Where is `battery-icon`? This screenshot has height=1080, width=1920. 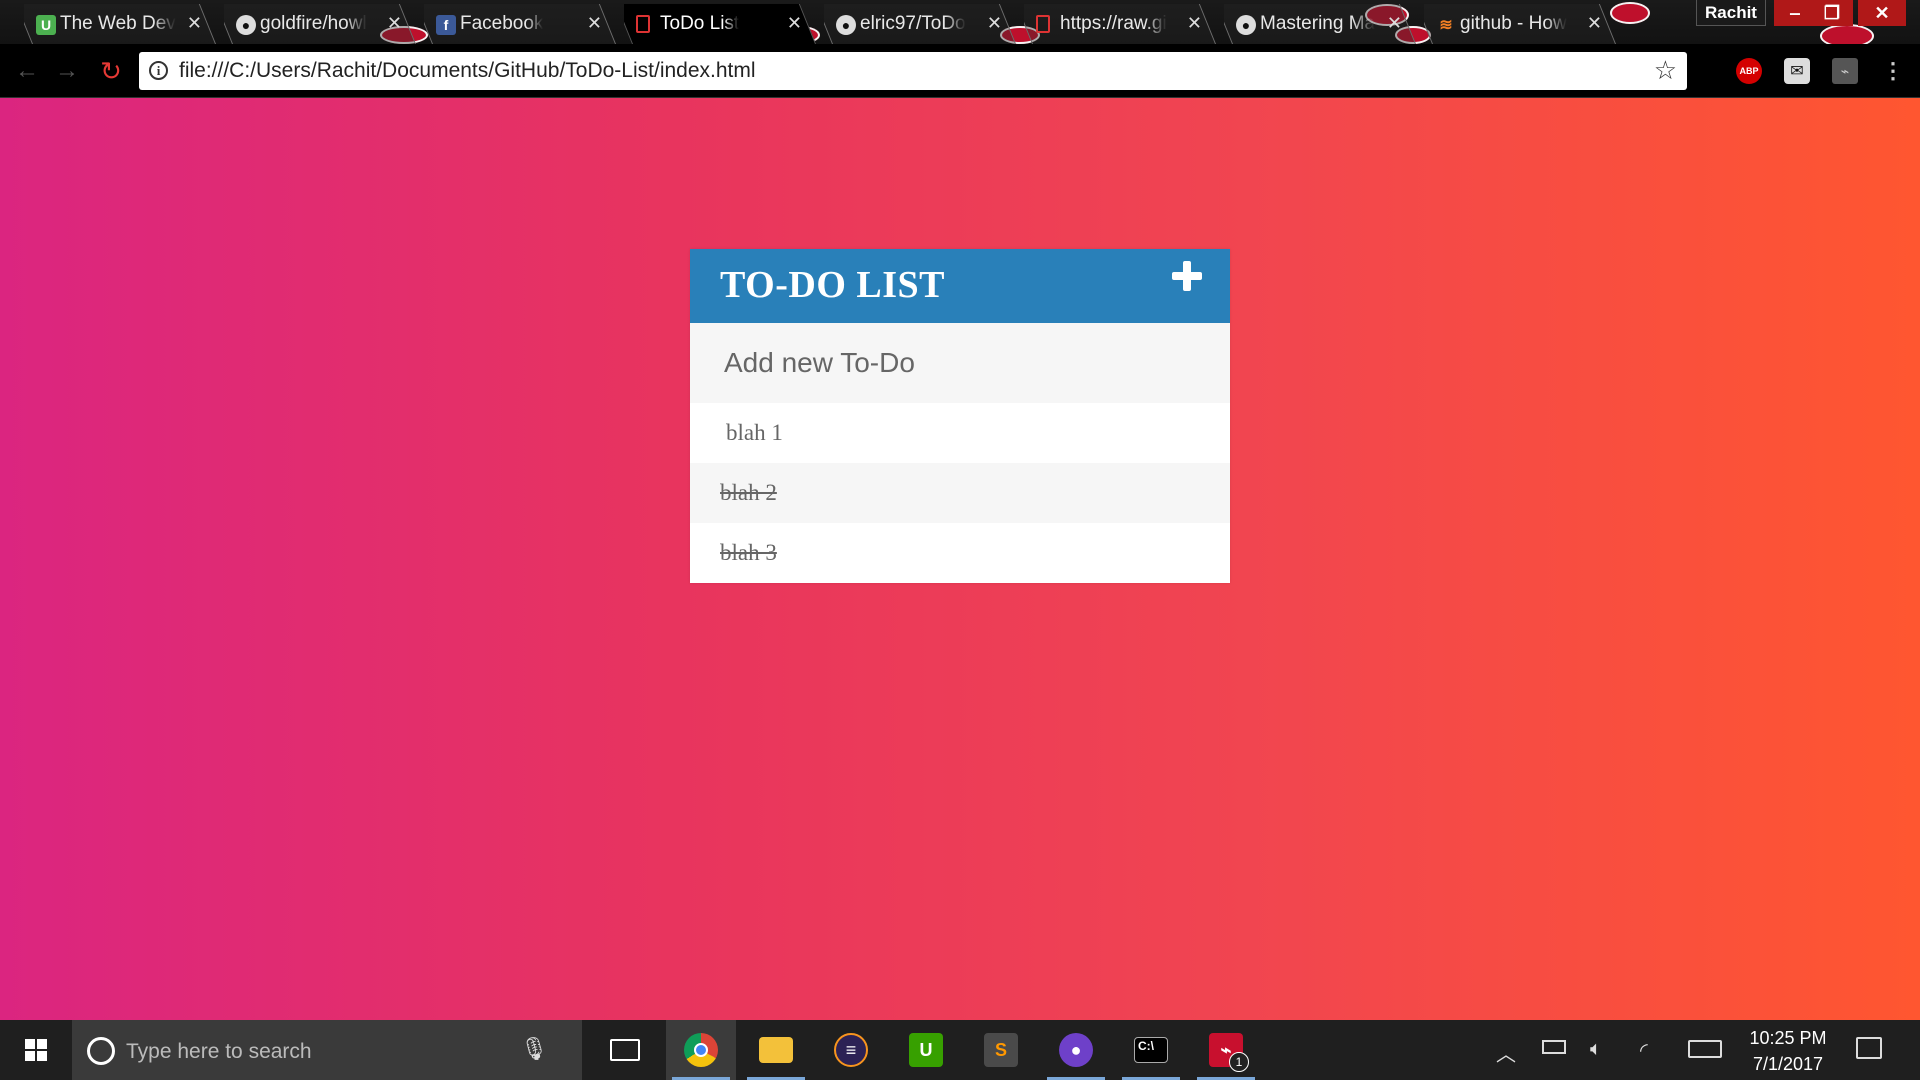
battery-icon is located at coordinates (1554, 1047).